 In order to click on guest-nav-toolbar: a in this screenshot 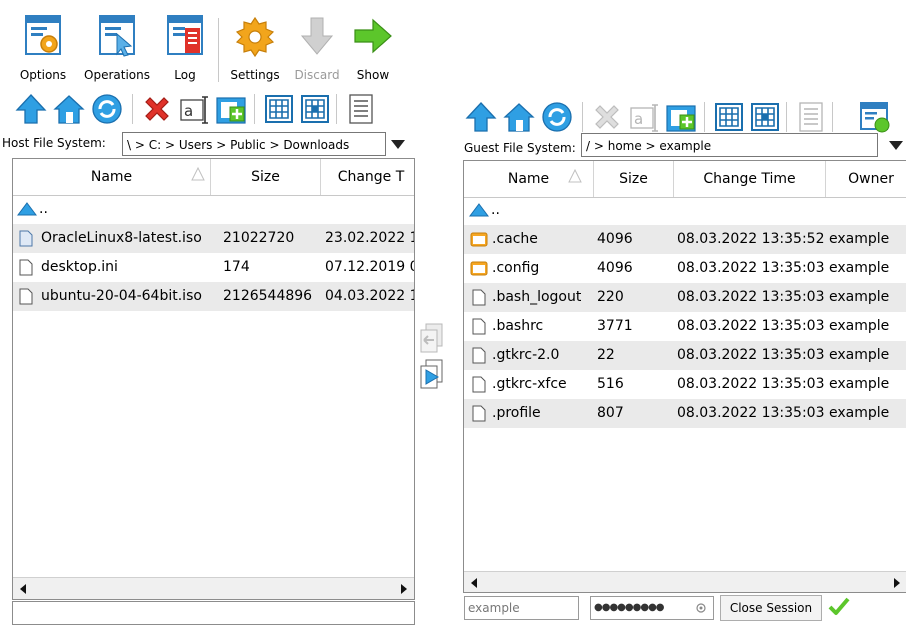, I will do `click(684, 111)`.